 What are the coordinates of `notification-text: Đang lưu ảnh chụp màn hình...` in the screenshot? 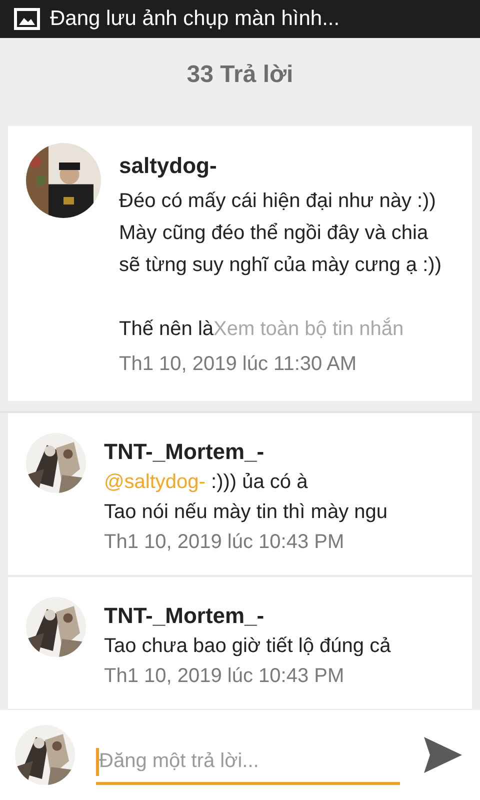 It's located at (195, 19).